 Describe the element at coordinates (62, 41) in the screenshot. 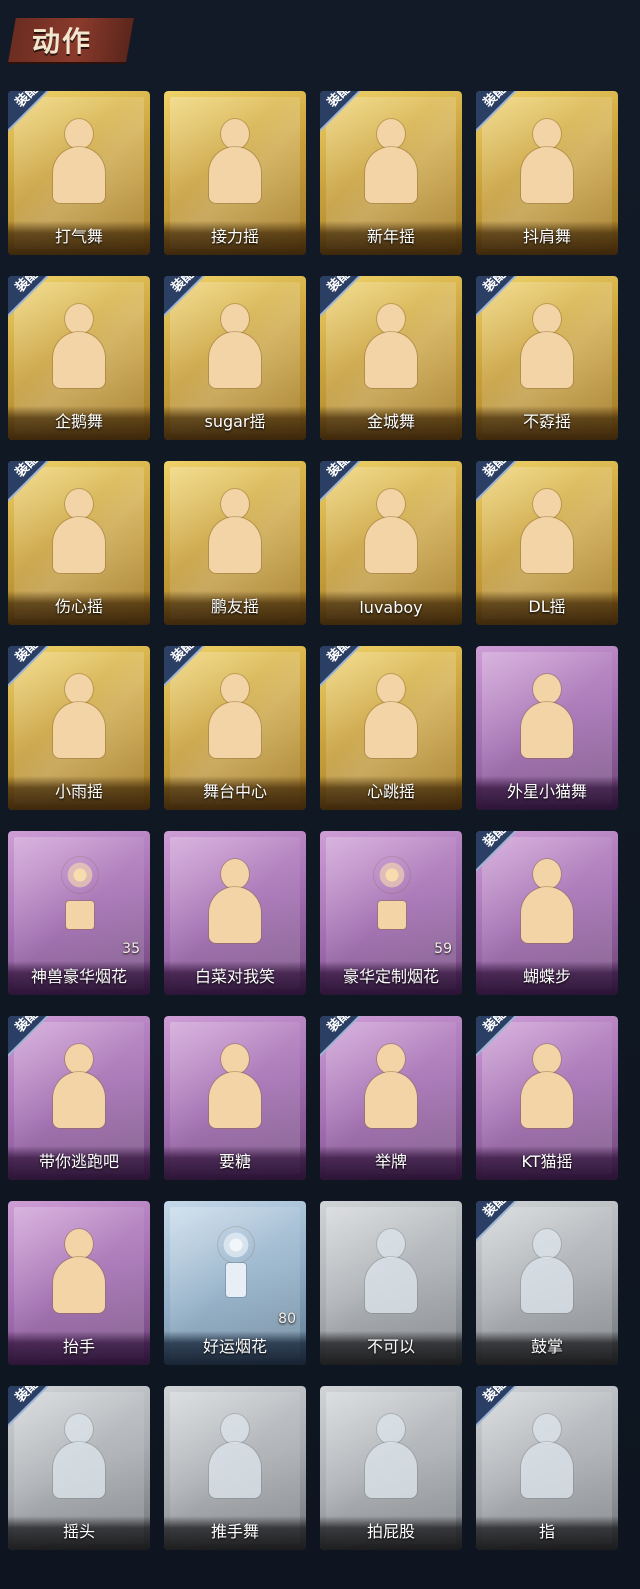

I see `section-title: 动作` at that location.